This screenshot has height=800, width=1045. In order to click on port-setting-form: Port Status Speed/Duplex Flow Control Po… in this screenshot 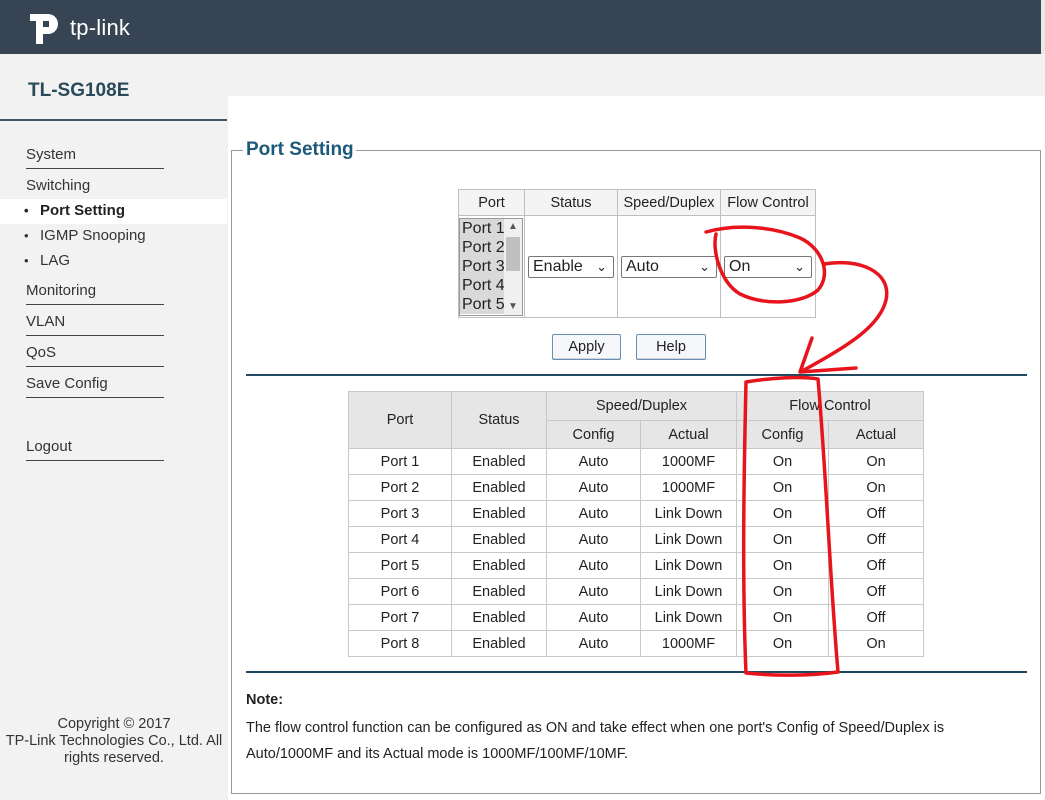, I will do `click(637, 253)`.